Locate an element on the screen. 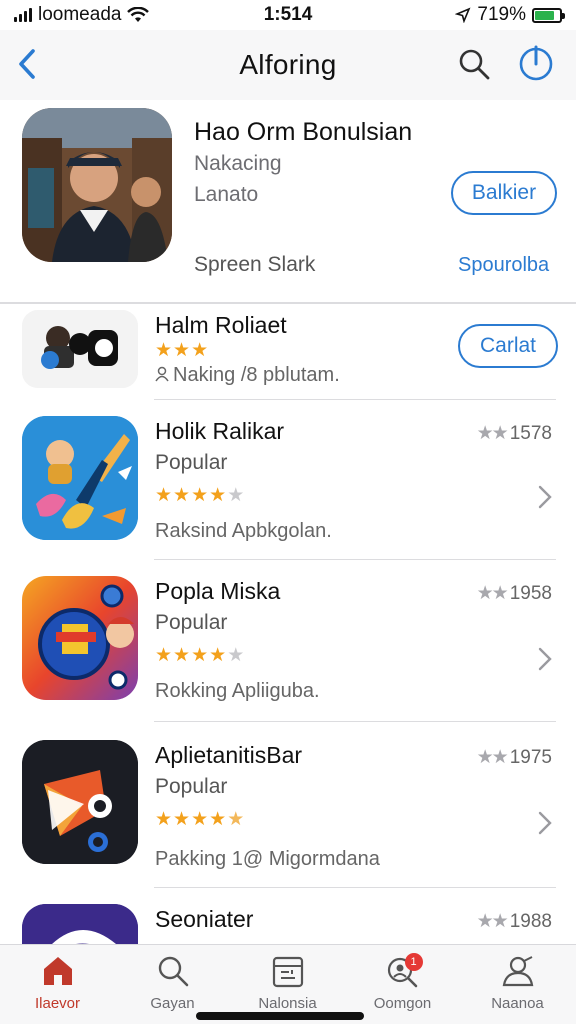 This screenshot has height=1024, width=576. tab-people-search: 1 Oomgon is located at coordinates (402, 984).